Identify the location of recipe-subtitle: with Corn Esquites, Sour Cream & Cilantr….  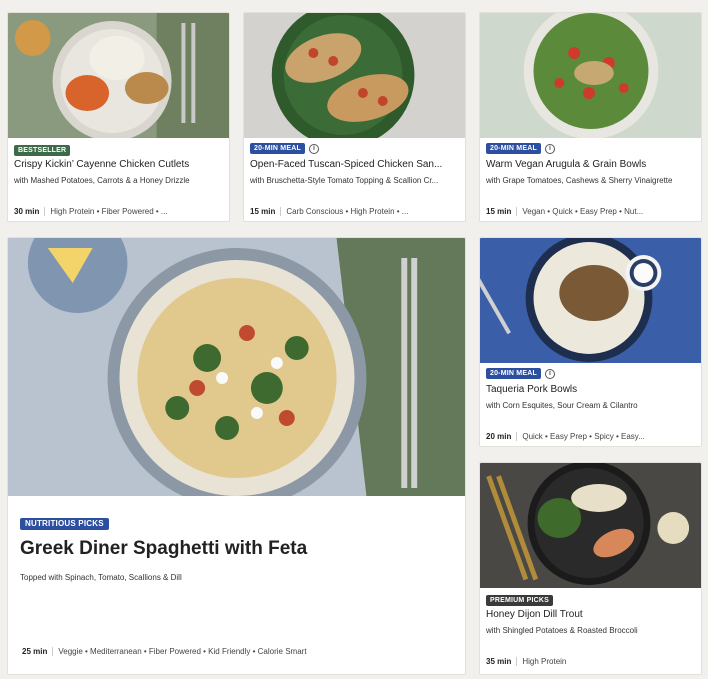
(562, 405).